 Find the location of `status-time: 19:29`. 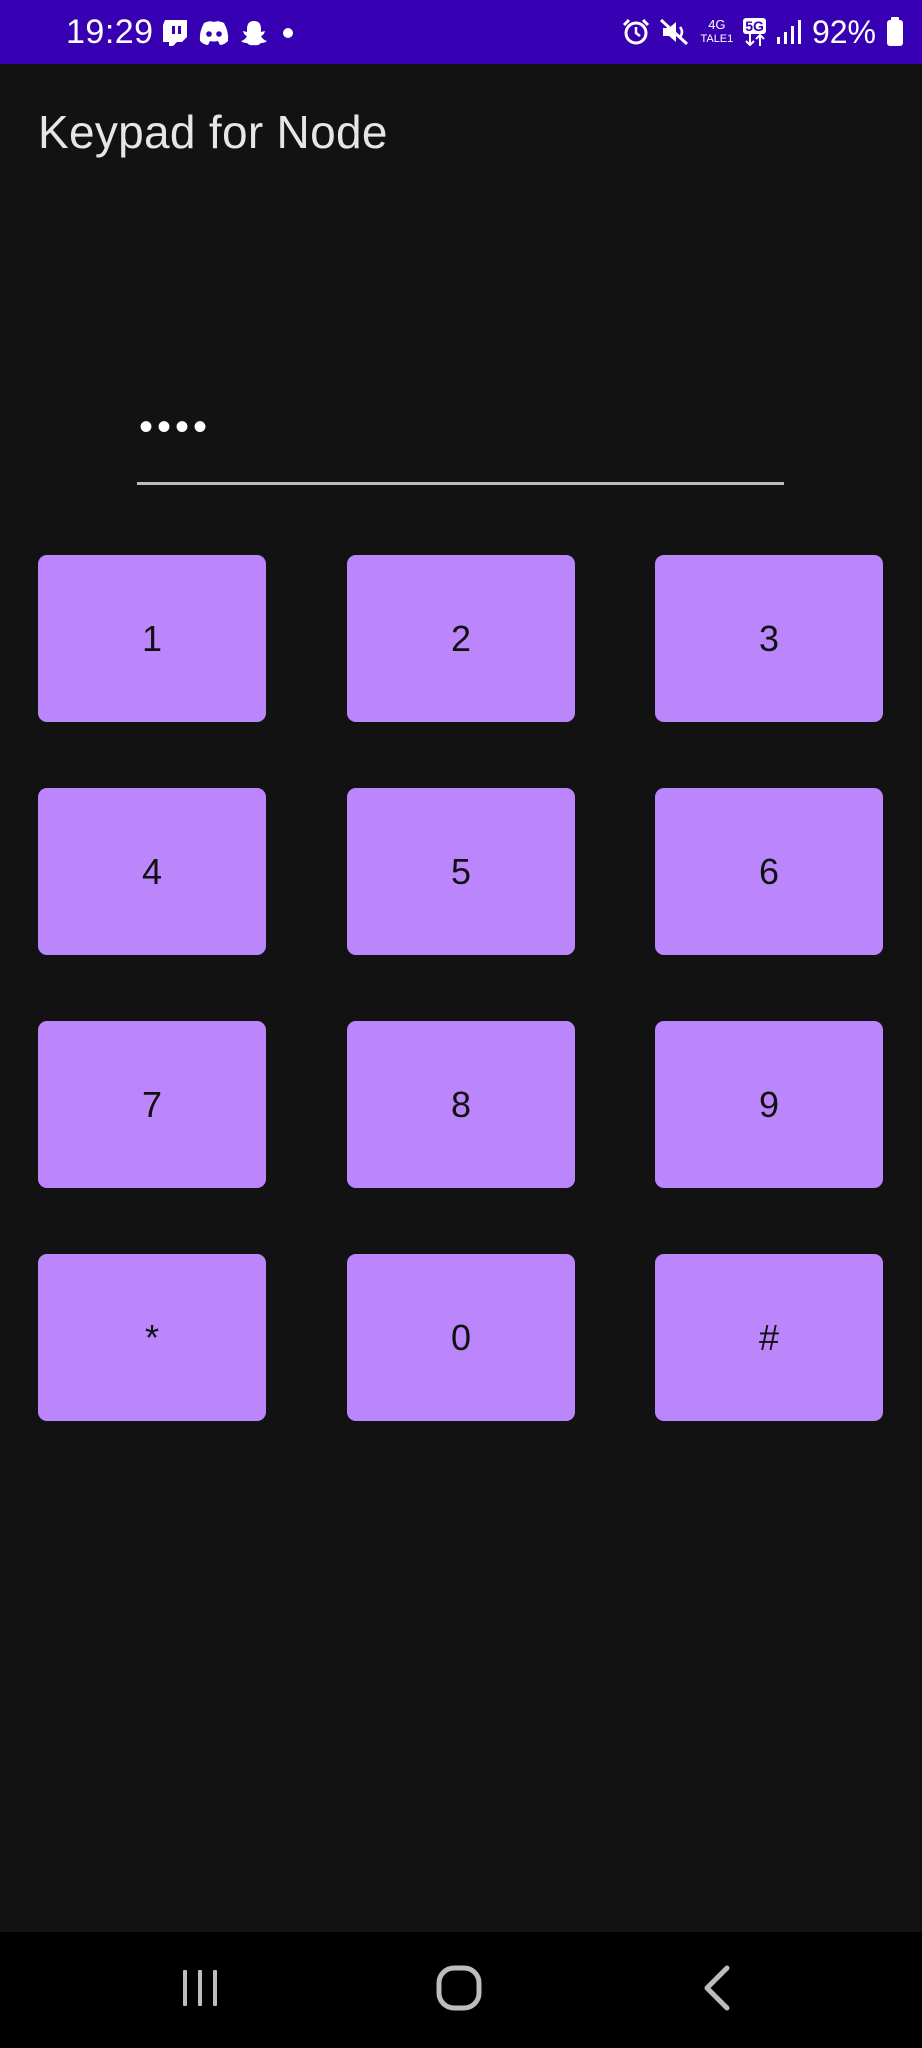

status-time: 19:29 is located at coordinates (110, 32).